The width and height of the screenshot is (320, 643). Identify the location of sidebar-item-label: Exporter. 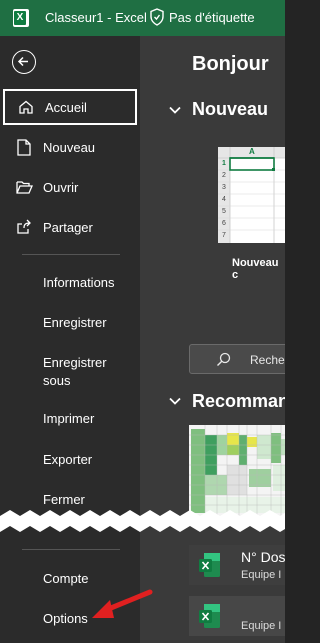
(68, 459).